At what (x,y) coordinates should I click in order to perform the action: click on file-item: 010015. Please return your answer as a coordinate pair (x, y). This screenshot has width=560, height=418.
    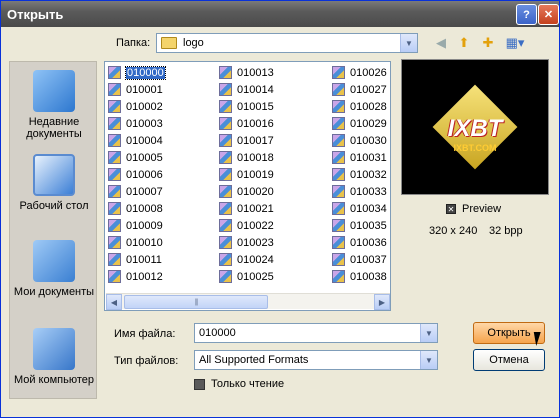
    Looking at the image, I should click on (246, 106).